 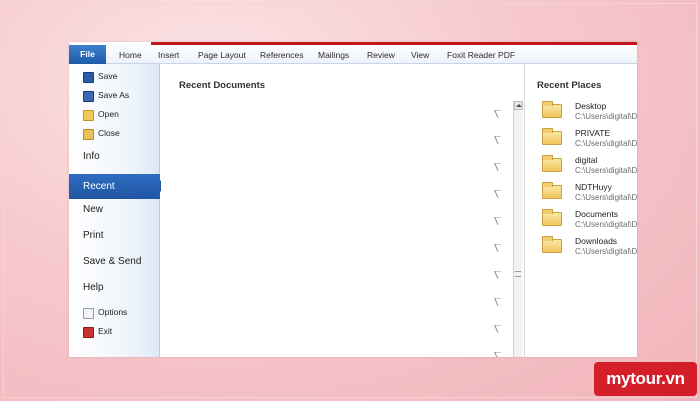 I want to click on nav-recent-label: Recent, so click(x=99, y=186).